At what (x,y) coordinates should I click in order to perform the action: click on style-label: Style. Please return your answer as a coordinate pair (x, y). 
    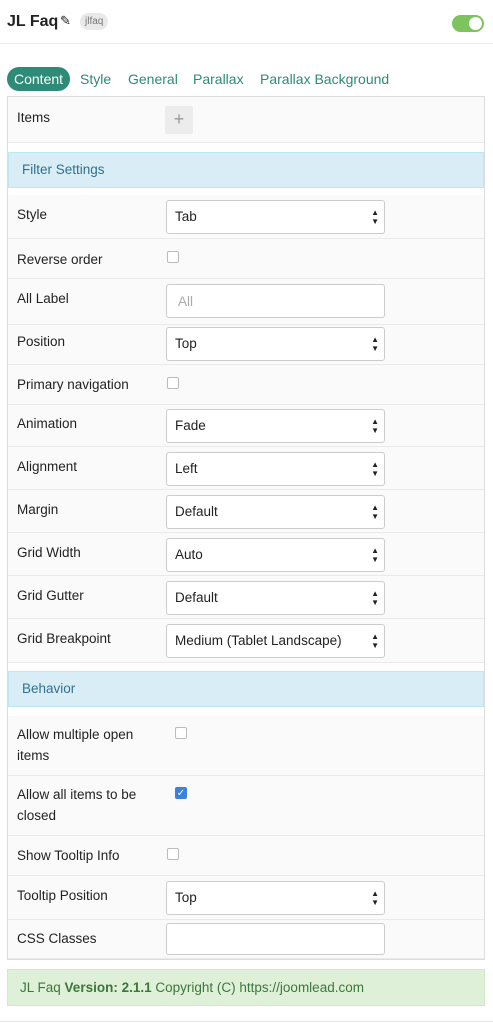
    Looking at the image, I should click on (32, 214).